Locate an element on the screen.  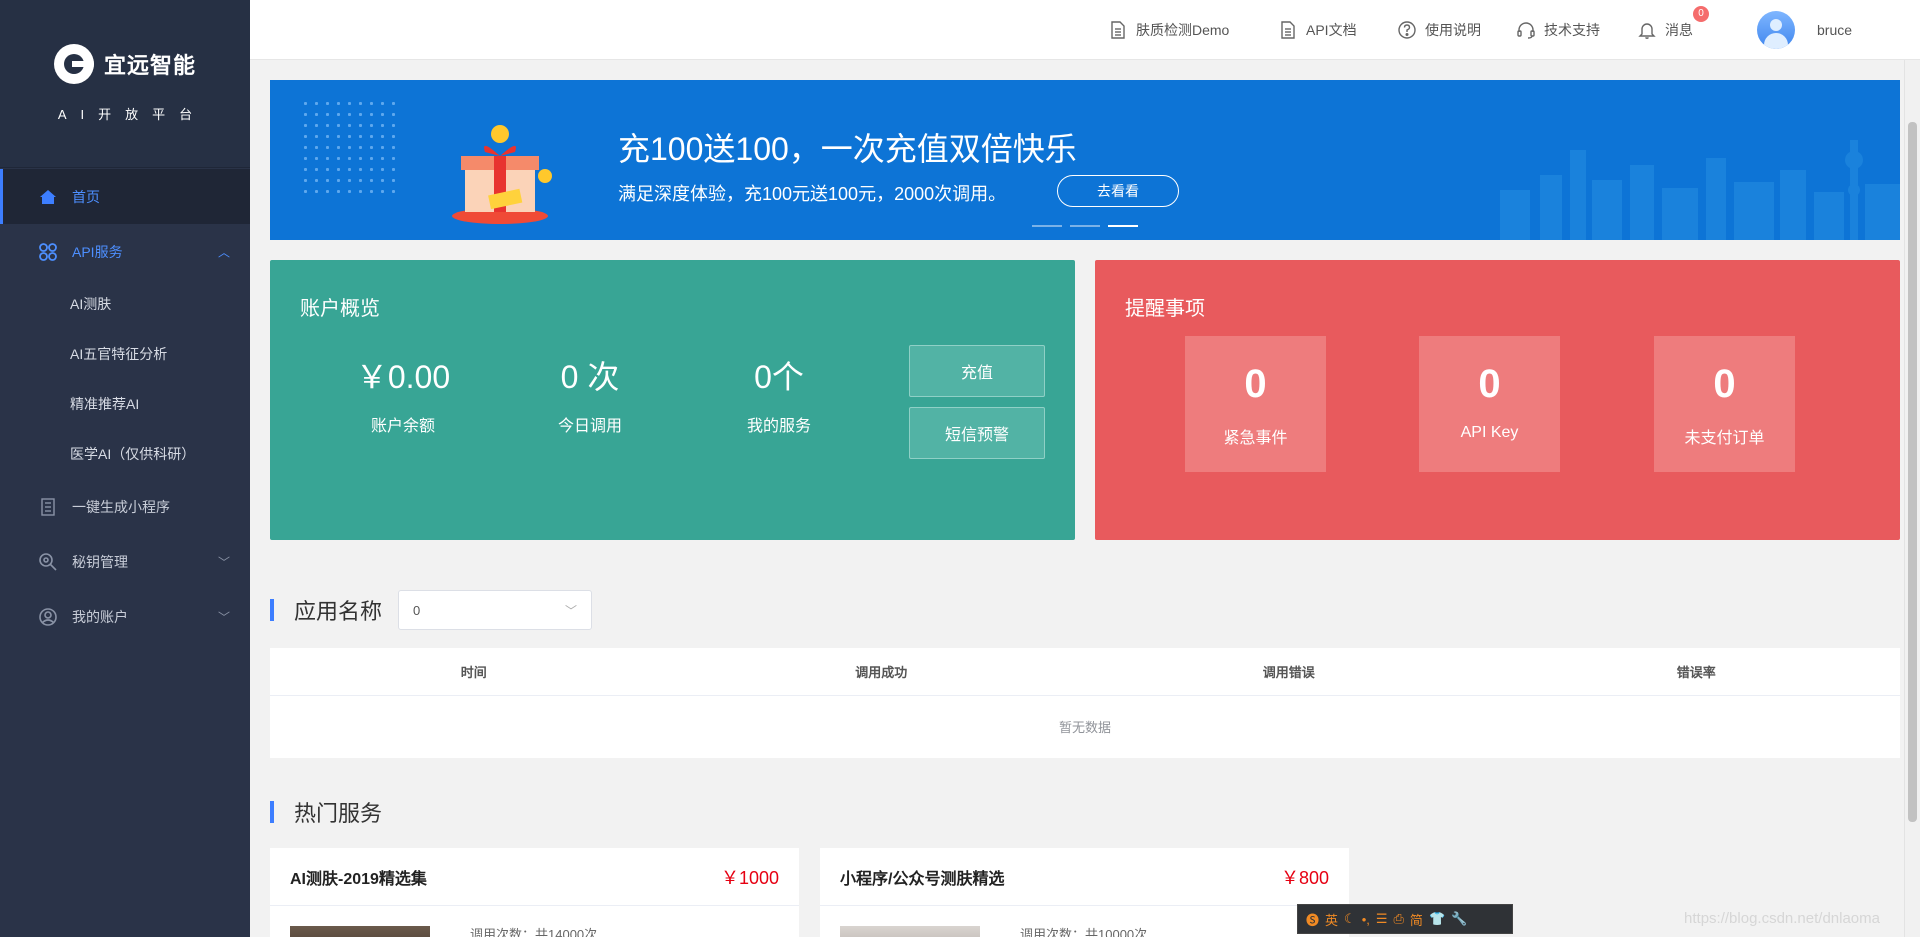
recharge-button: 充值 is located at coordinates (977, 371).